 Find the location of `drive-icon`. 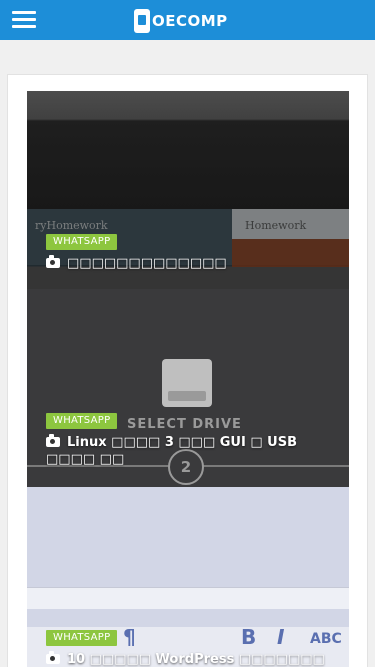

drive-icon is located at coordinates (187, 383).